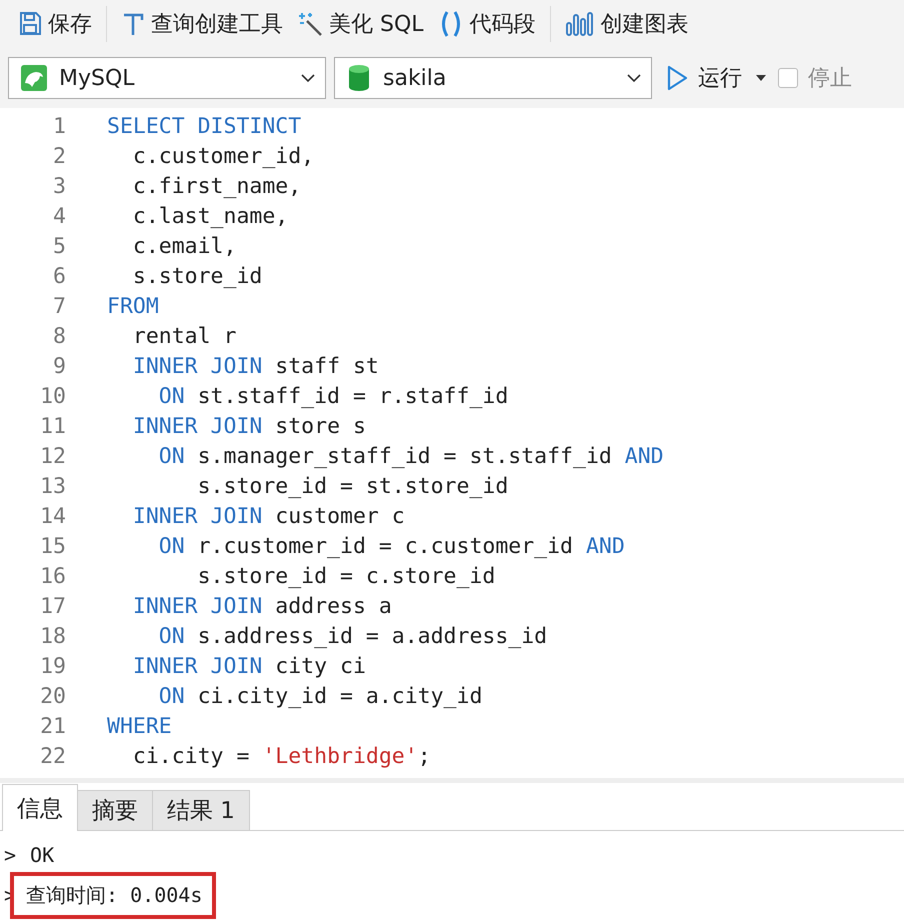 The height and width of the screenshot is (922, 904). I want to click on line-number: 14, so click(52, 516).